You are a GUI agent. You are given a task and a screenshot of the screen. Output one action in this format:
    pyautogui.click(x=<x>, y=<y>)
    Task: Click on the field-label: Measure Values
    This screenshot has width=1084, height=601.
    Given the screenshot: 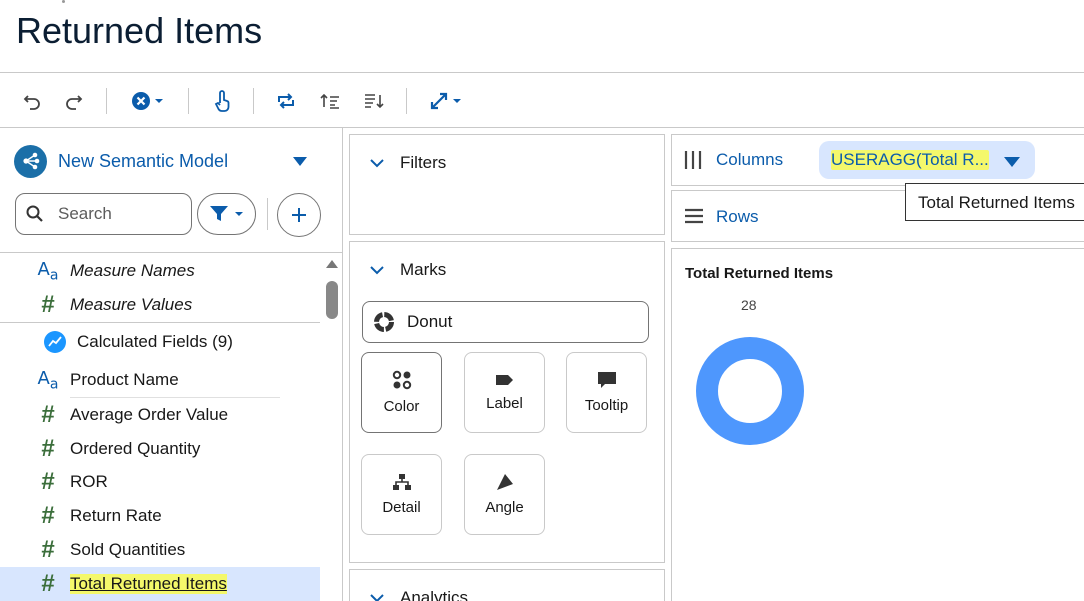 What is the action you would take?
    pyautogui.click(x=131, y=304)
    